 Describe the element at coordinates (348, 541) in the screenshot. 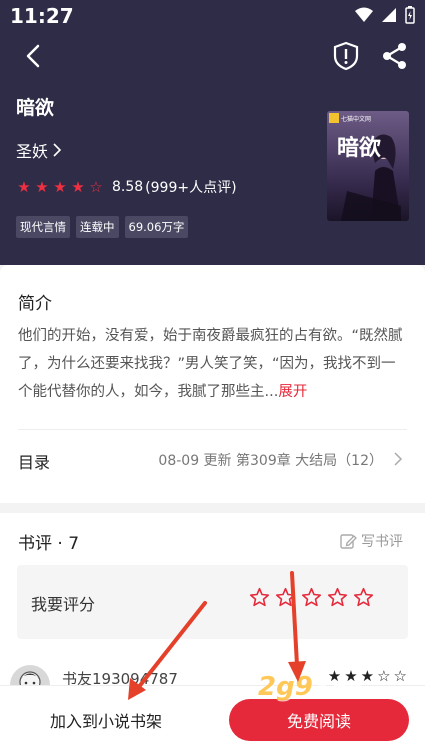

I see `edit-icon` at that location.